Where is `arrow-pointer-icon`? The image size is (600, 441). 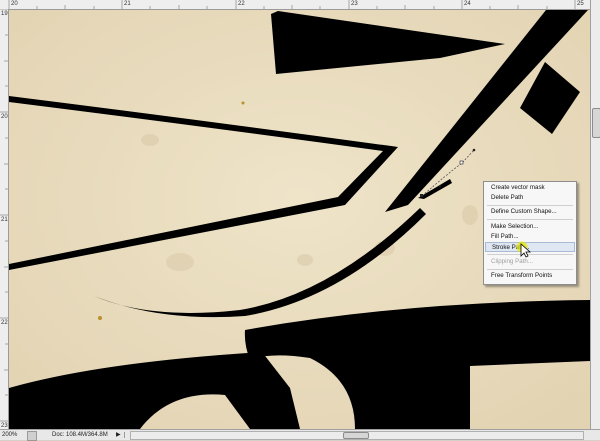
arrow-pointer-icon is located at coordinates (524, 249).